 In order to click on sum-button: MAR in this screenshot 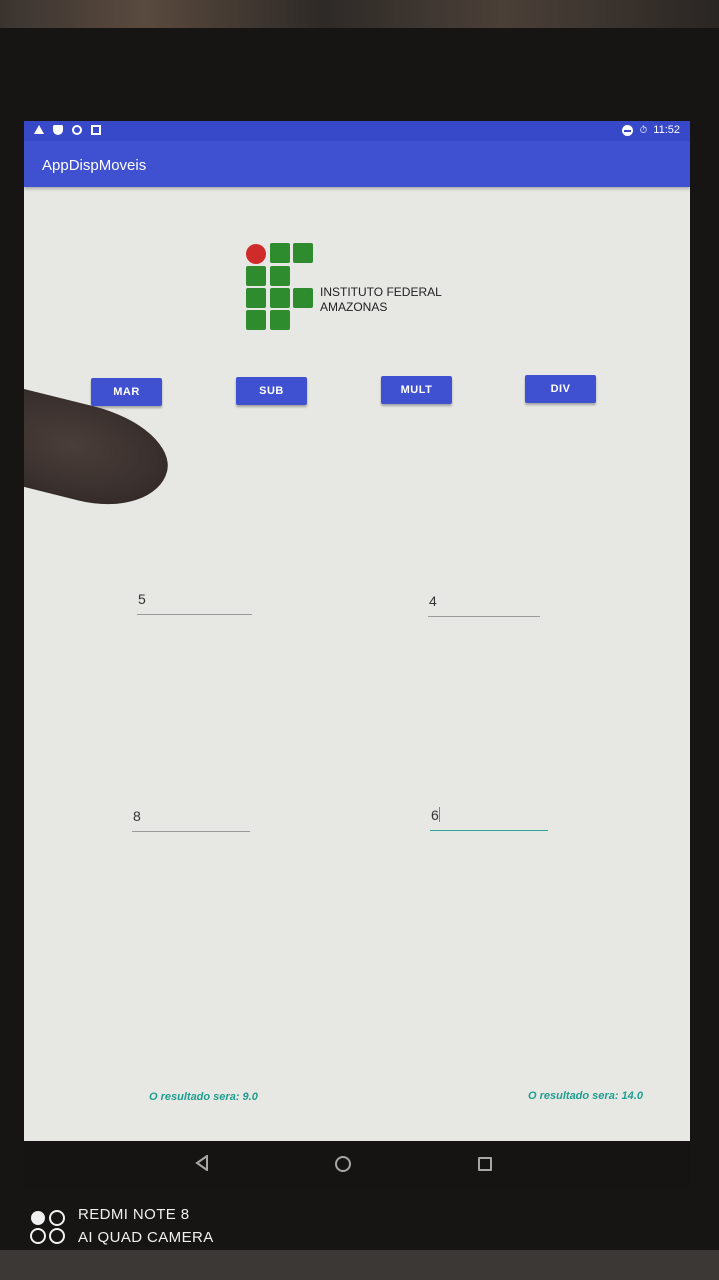, I will do `click(126, 392)`.